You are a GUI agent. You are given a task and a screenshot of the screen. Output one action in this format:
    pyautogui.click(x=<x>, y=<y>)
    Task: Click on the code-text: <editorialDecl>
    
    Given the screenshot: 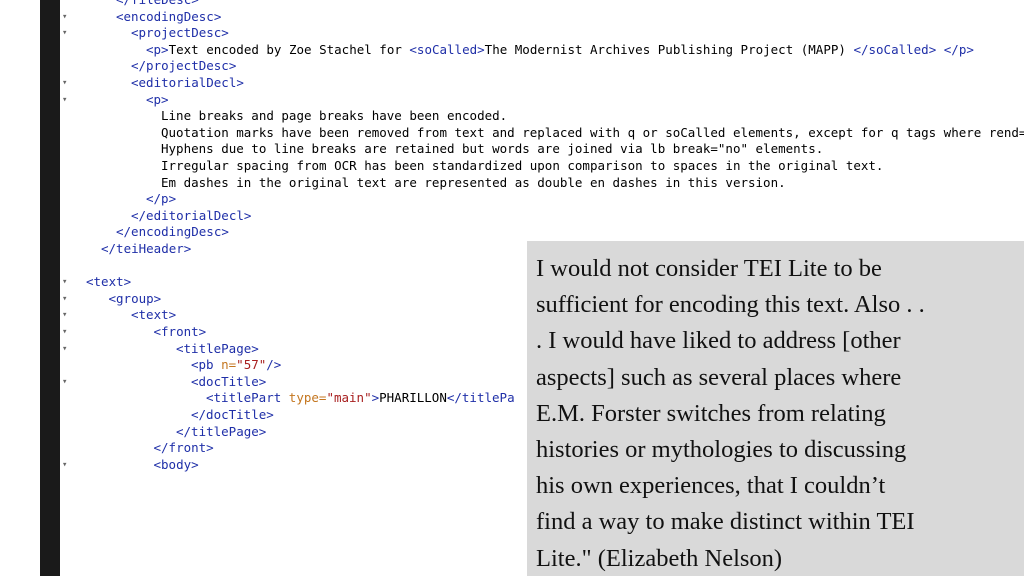 What is the action you would take?
    pyautogui.click(x=187, y=83)
    